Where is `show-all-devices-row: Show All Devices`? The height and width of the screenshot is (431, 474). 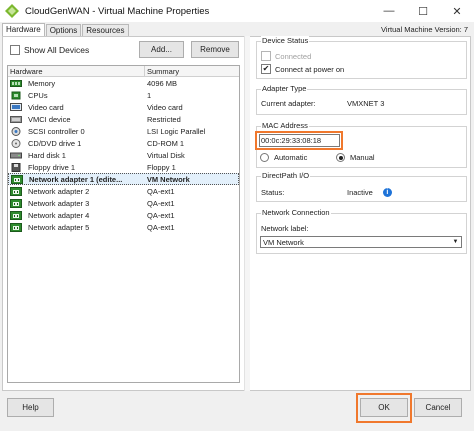
show-all-devices-row: Show All Devices is located at coordinates (49, 50).